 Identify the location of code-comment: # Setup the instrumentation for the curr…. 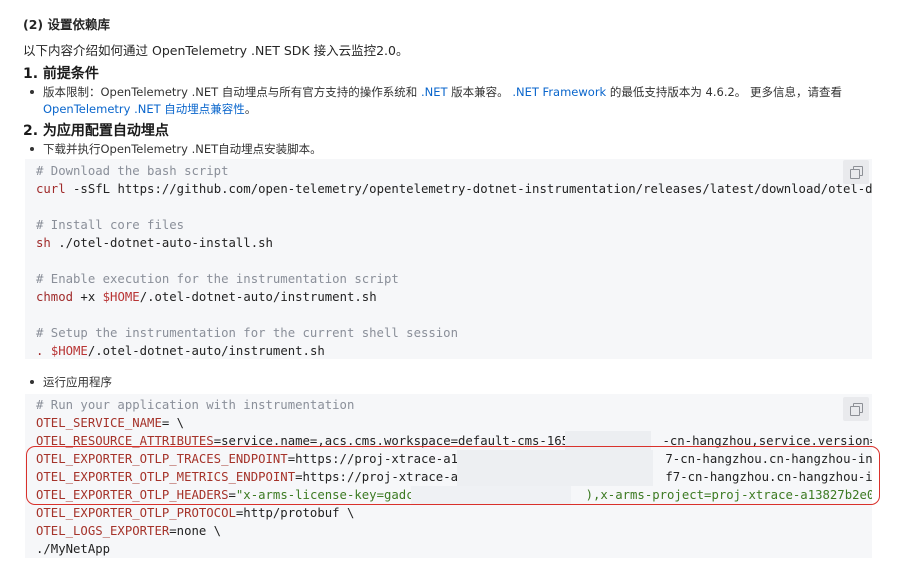
(247, 333).